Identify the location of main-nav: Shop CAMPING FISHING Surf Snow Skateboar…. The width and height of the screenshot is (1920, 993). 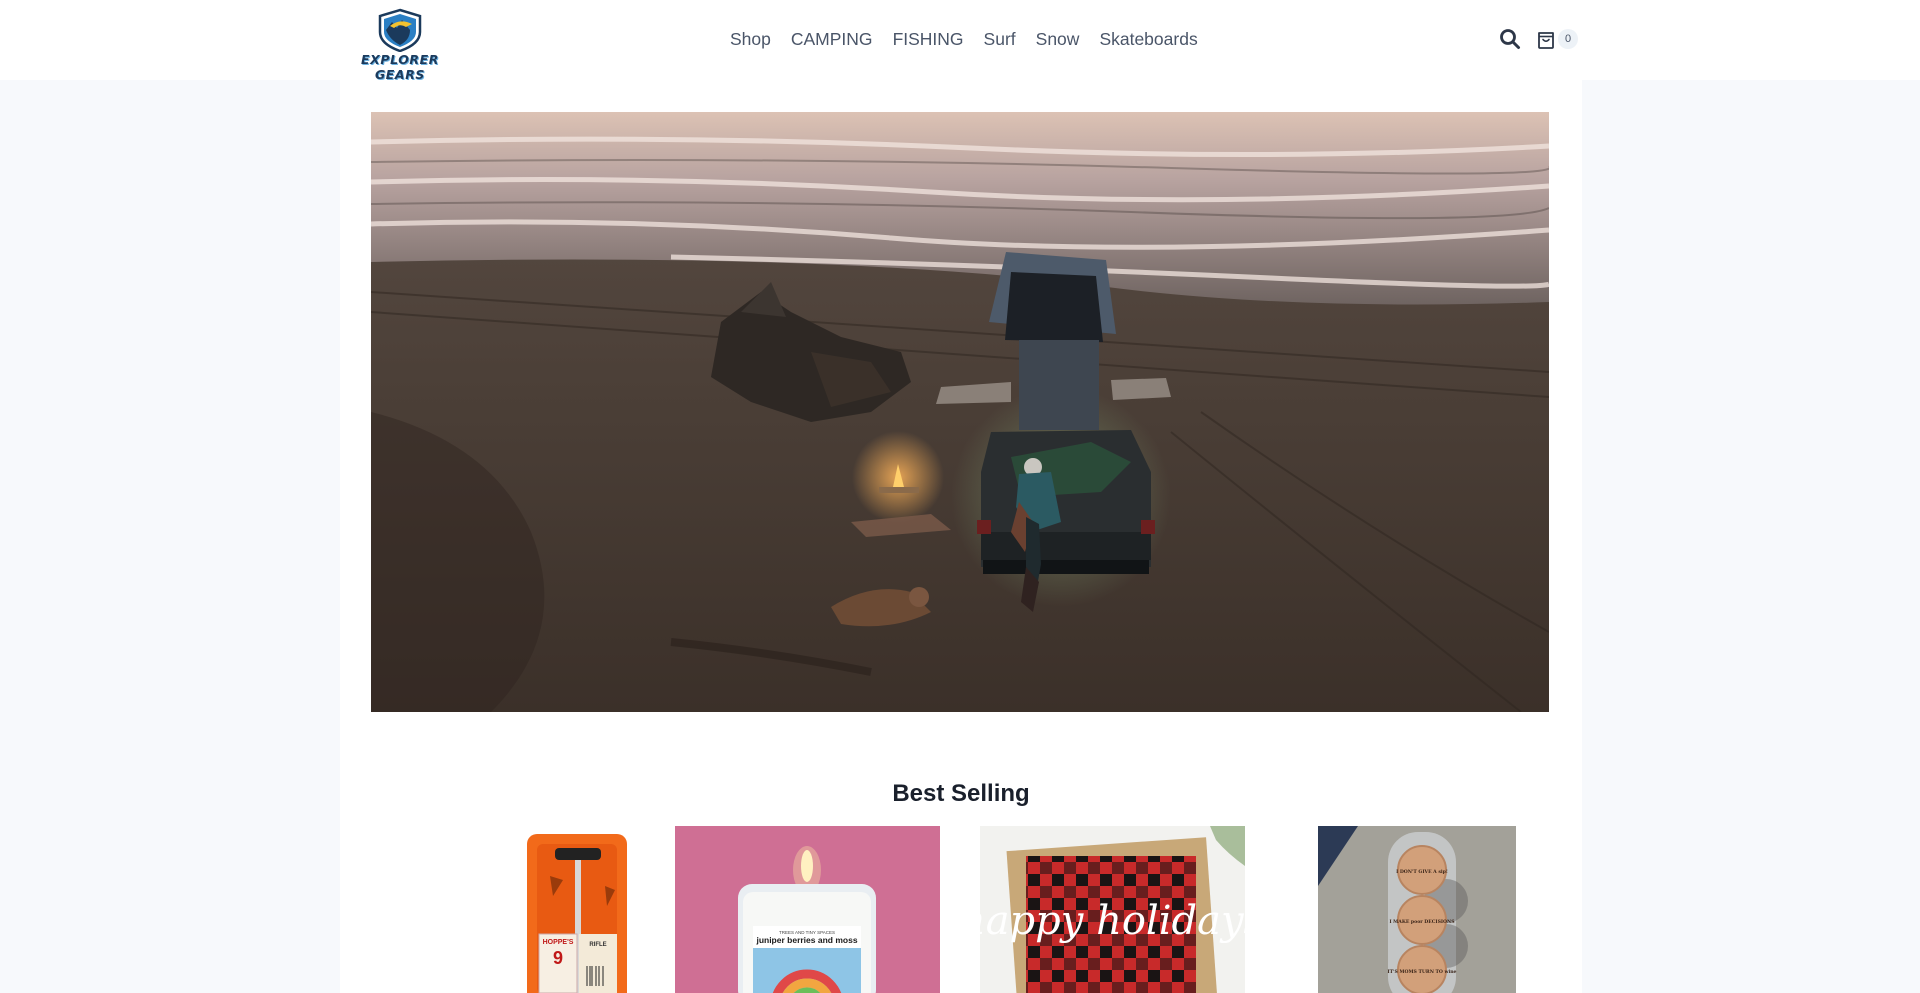
(964, 39).